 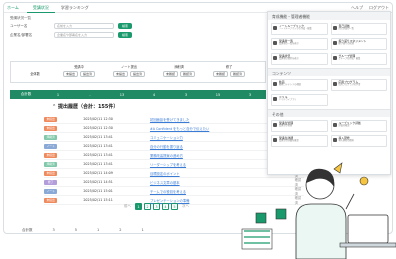 I want to click on summary-col-3: 添削済 未確認 確認済, so click(x=179, y=70).